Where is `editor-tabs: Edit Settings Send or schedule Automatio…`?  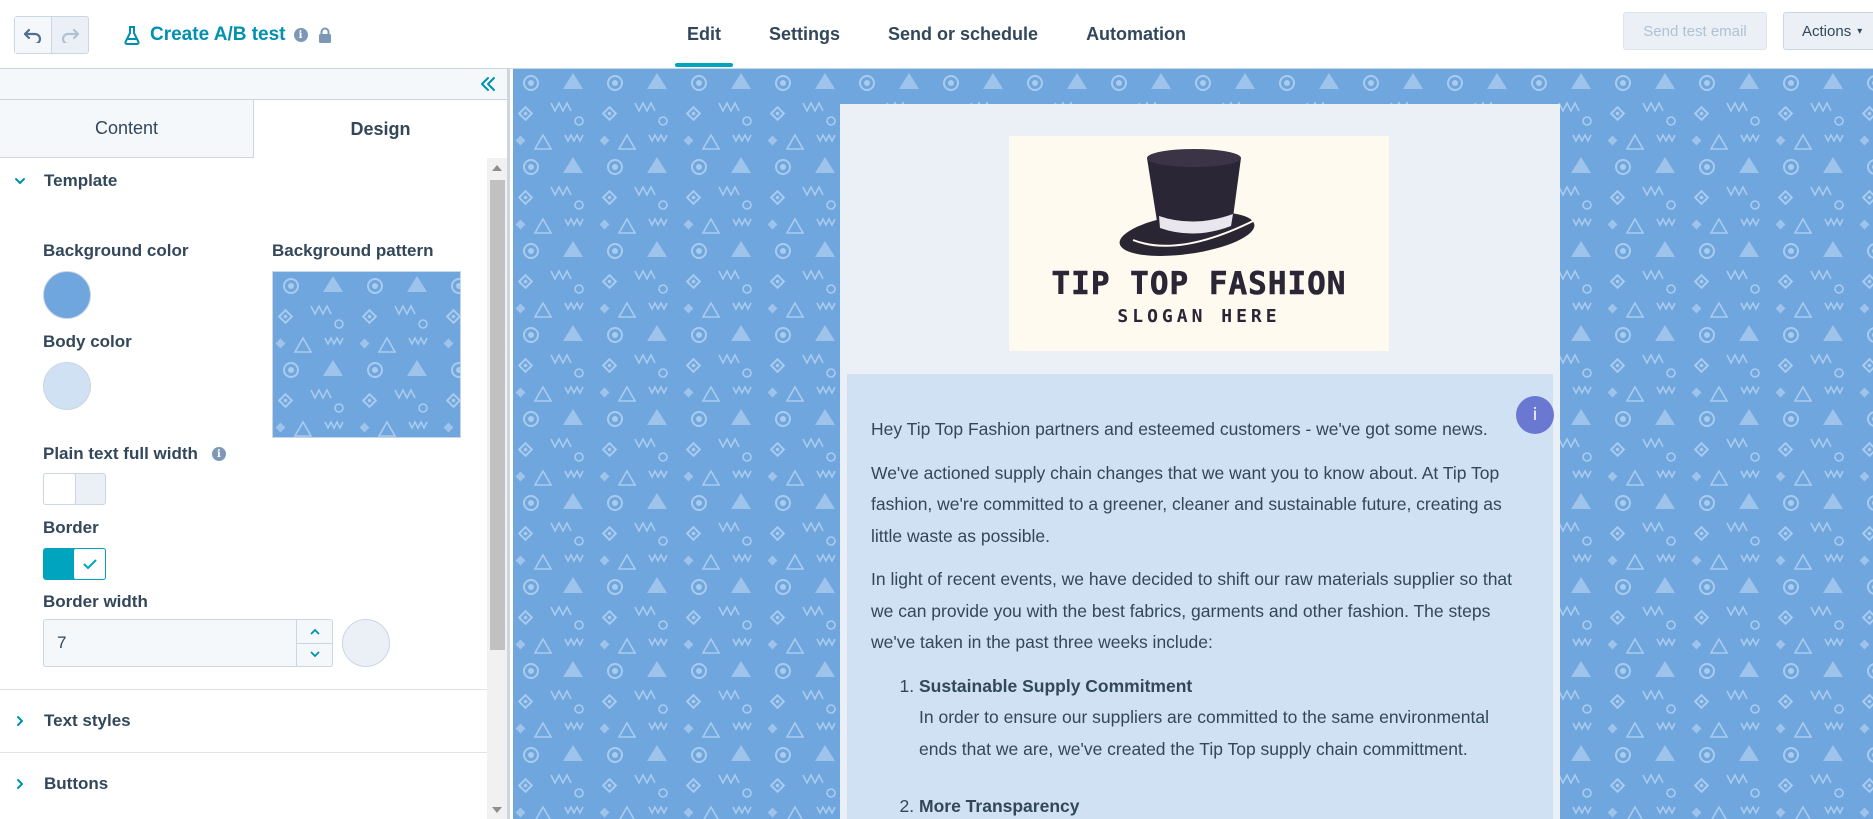 editor-tabs: Edit Settings Send or schedule Automatio… is located at coordinates (948, 34).